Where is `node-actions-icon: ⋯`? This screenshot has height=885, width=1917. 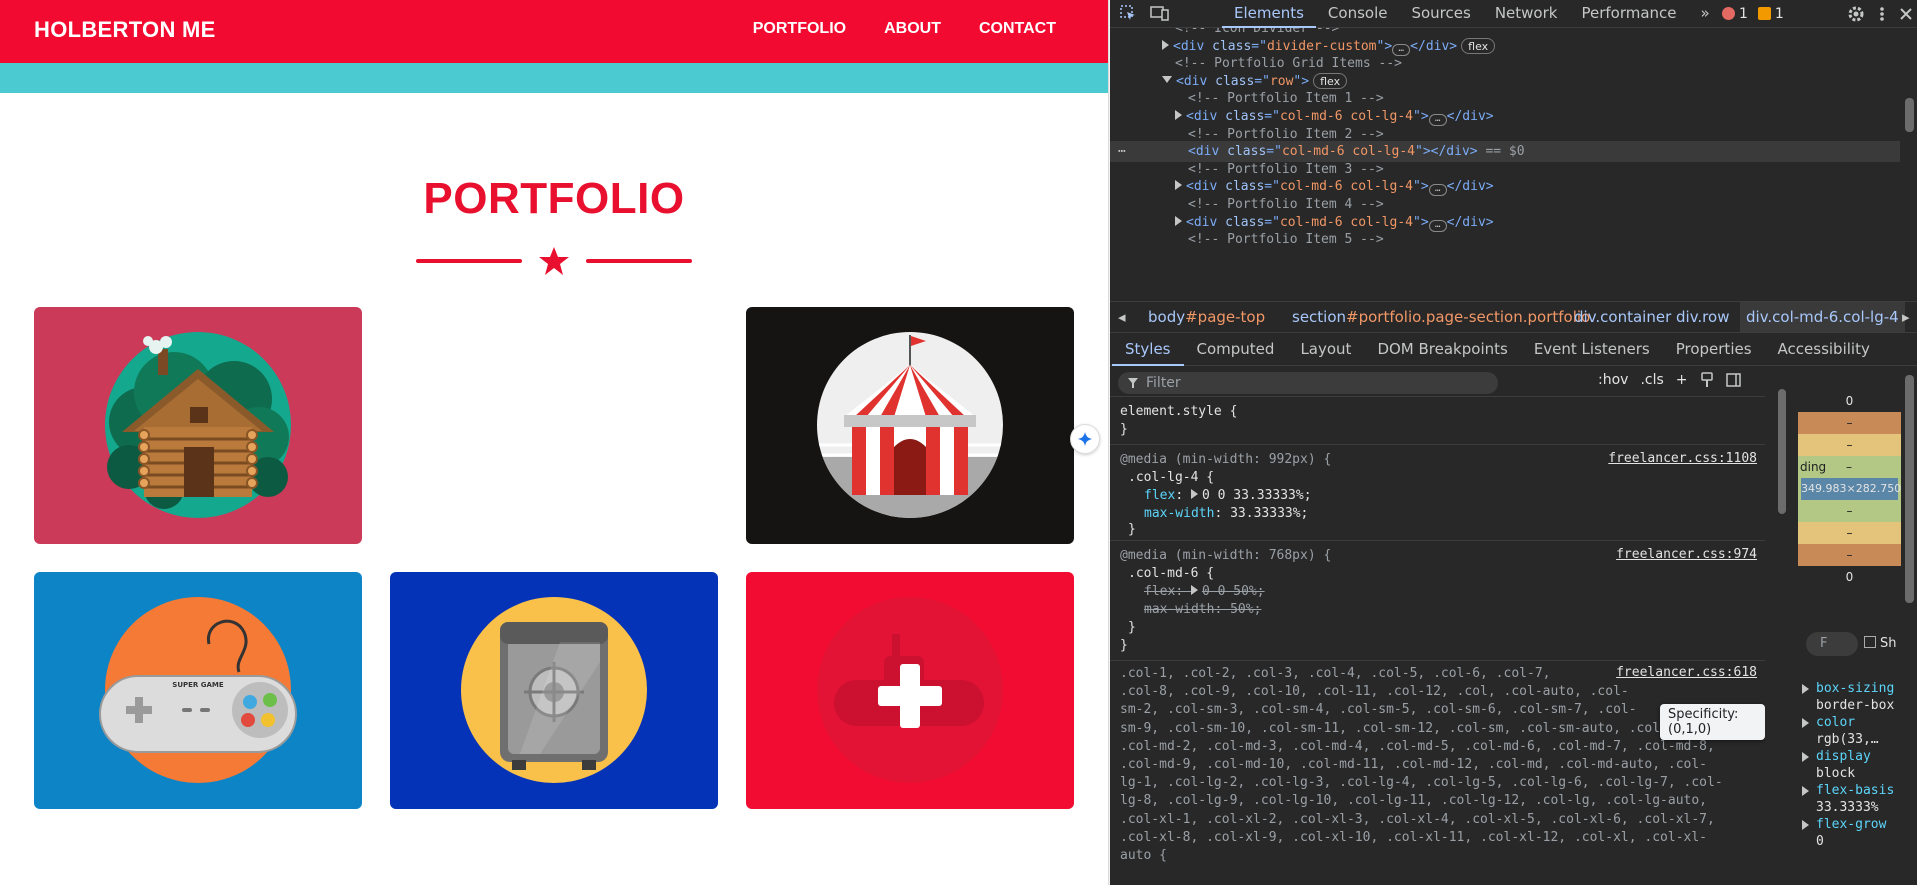
node-actions-icon: ⋯ is located at coordinates (1122, 151).